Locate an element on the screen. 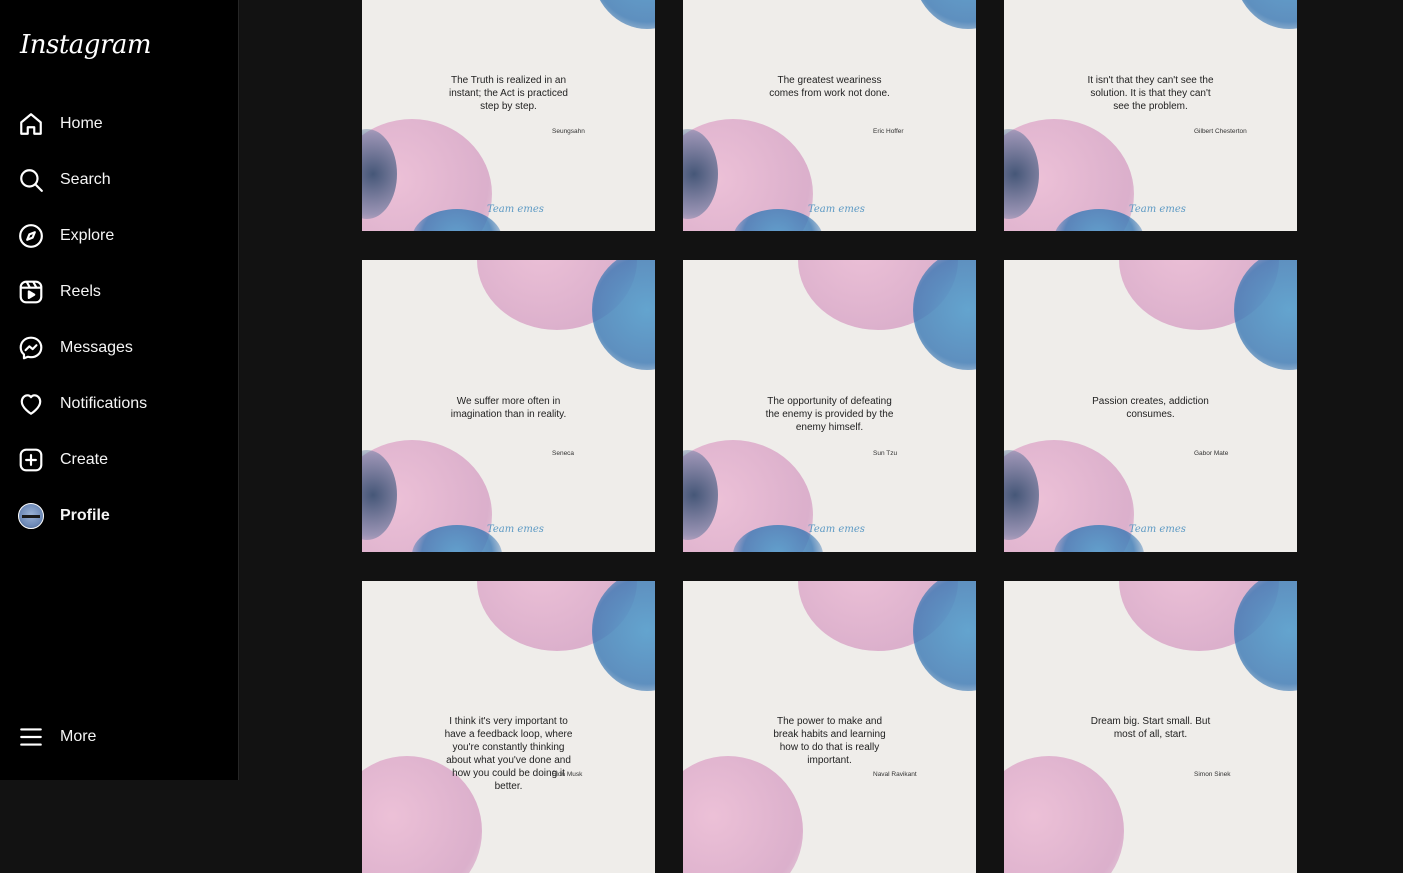 The width and height of the screenshot is (1403, 873). nav-label-notifications: Notifications is located at coordinates (104, 403).